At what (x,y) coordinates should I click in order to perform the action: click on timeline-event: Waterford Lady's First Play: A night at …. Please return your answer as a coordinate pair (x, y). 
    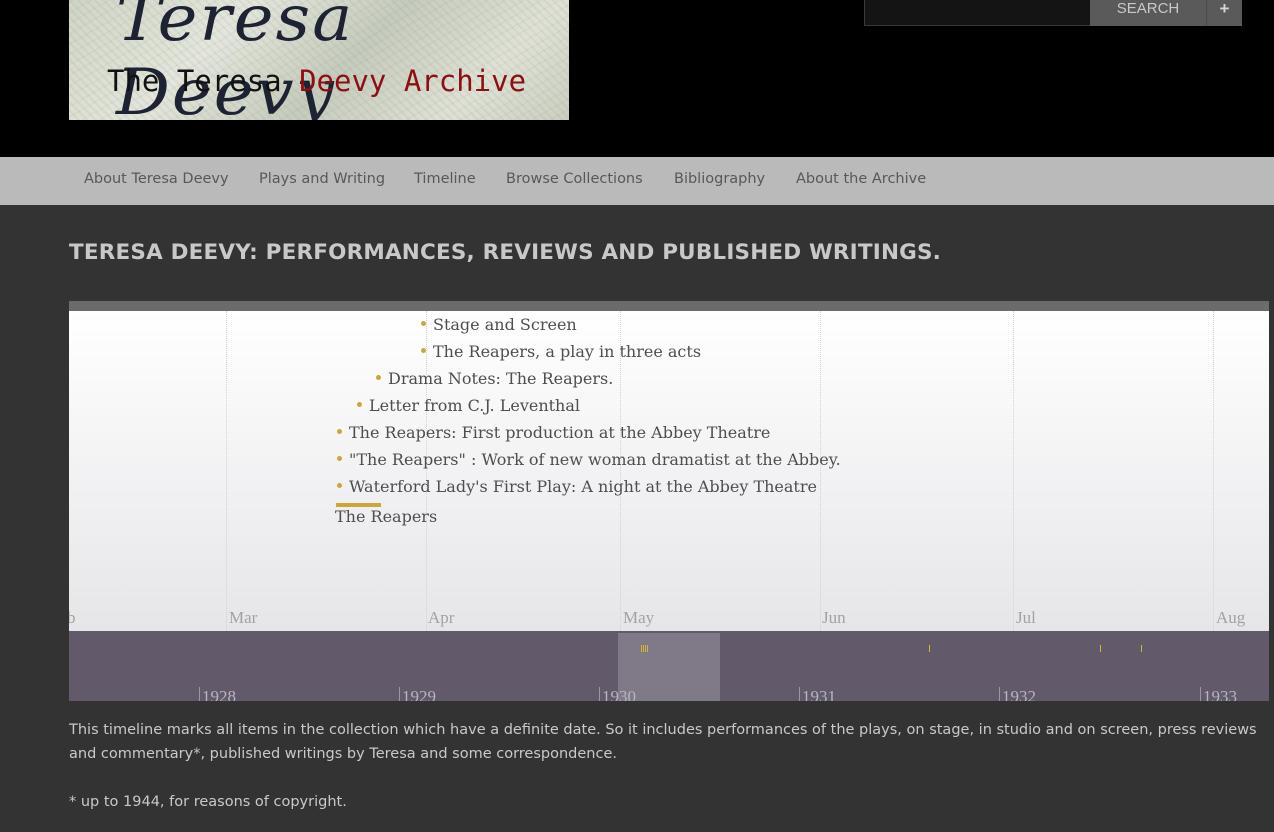
    Looking at the image, I should click on (583, 486).